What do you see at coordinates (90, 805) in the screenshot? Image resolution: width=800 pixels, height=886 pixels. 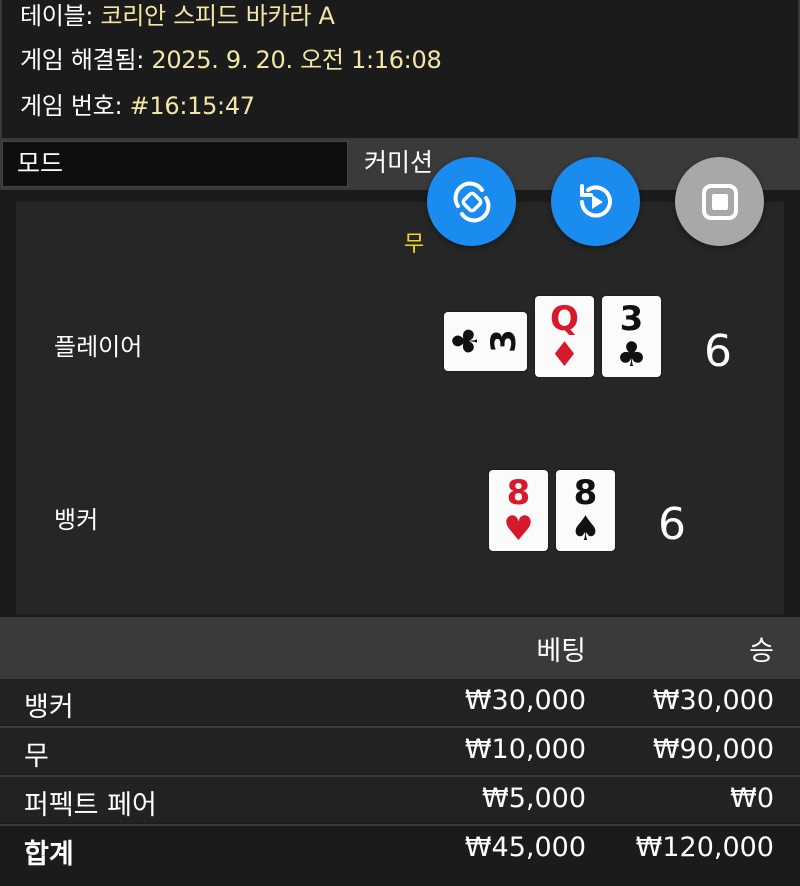 I see `bet-name: 퍼펙트 페어` at bounding box center [90, 805].